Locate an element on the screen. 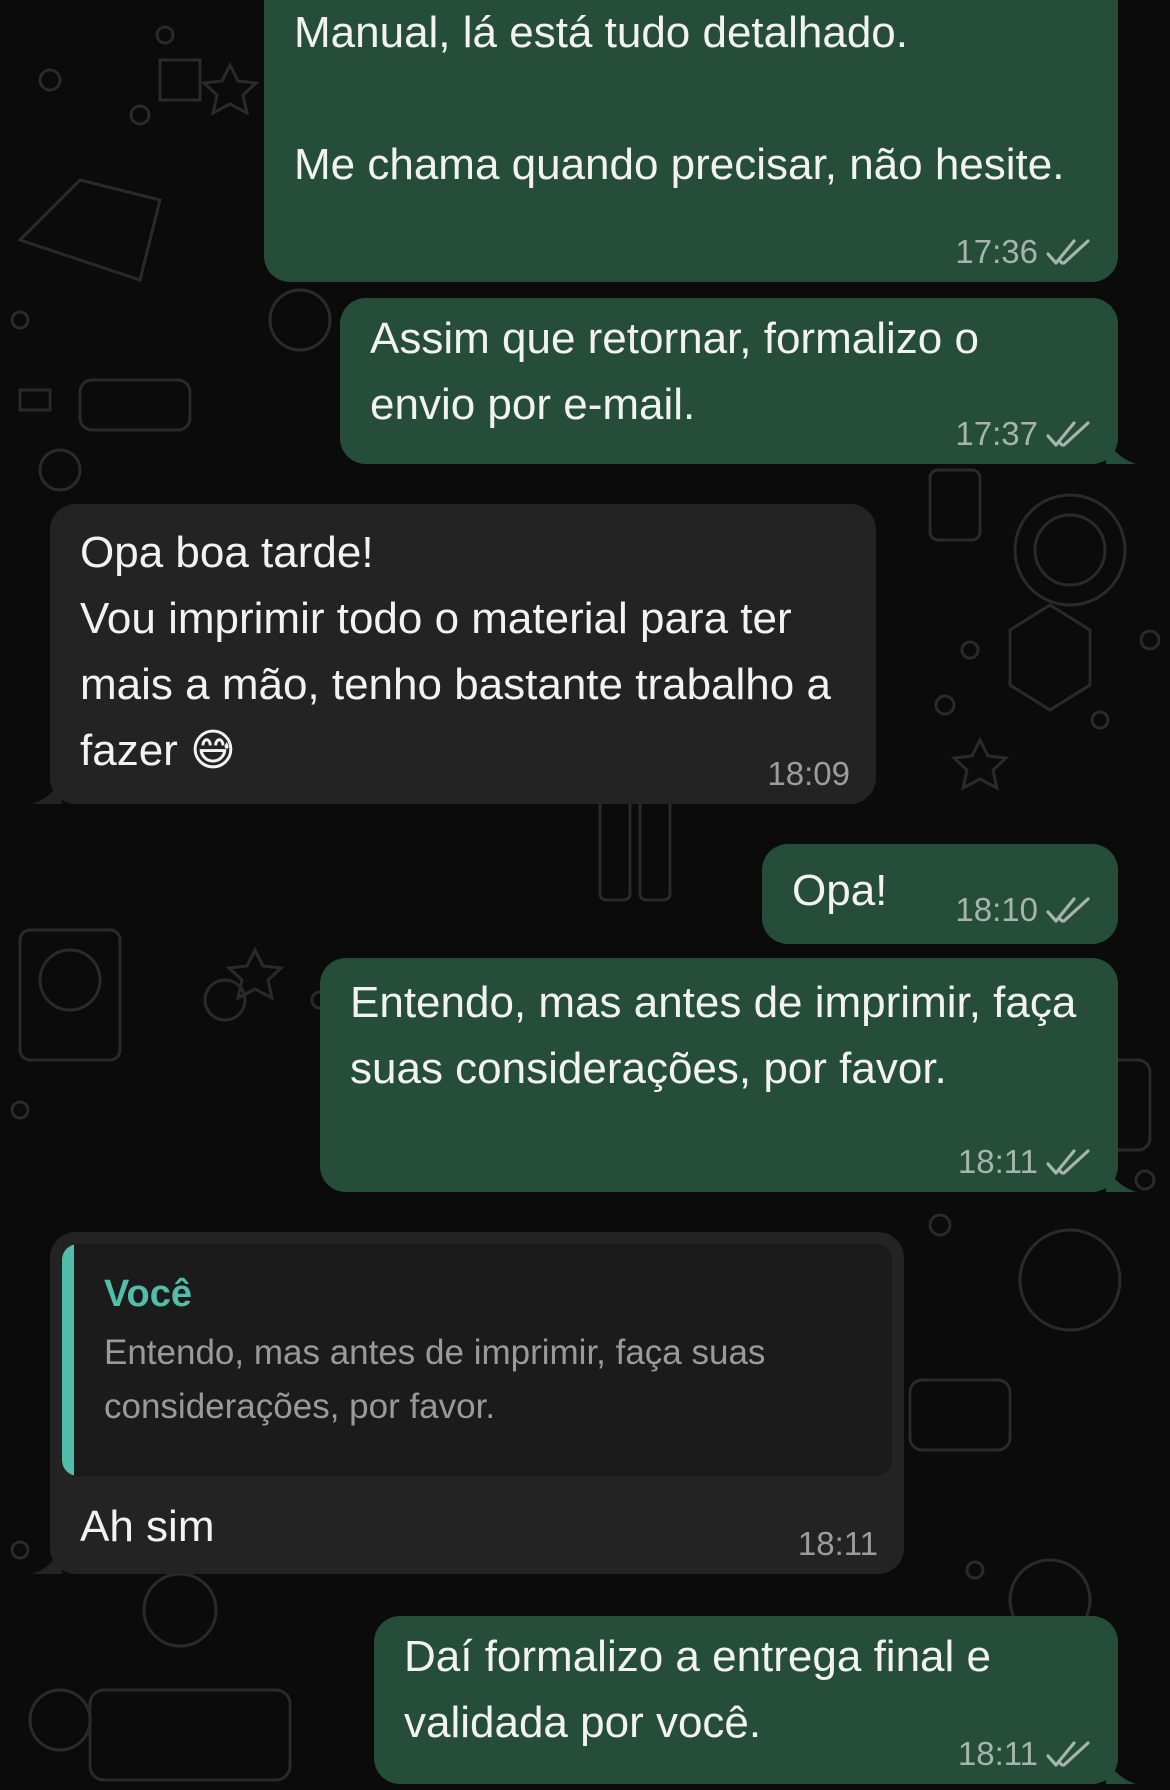 This screenshot has width=1170, height=1790. quoted-author: Você is located at coordinates (148, 1294).